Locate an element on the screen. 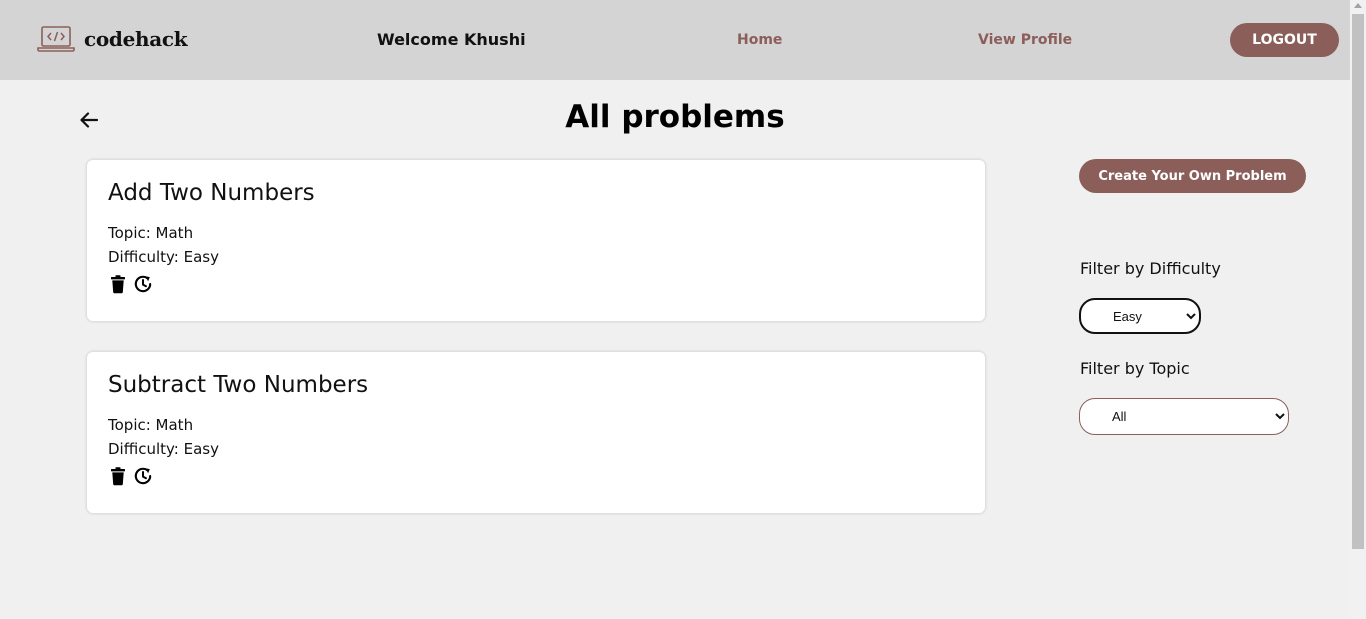  scroll-up-arrow-icon is located at coordinates (1358, 5).